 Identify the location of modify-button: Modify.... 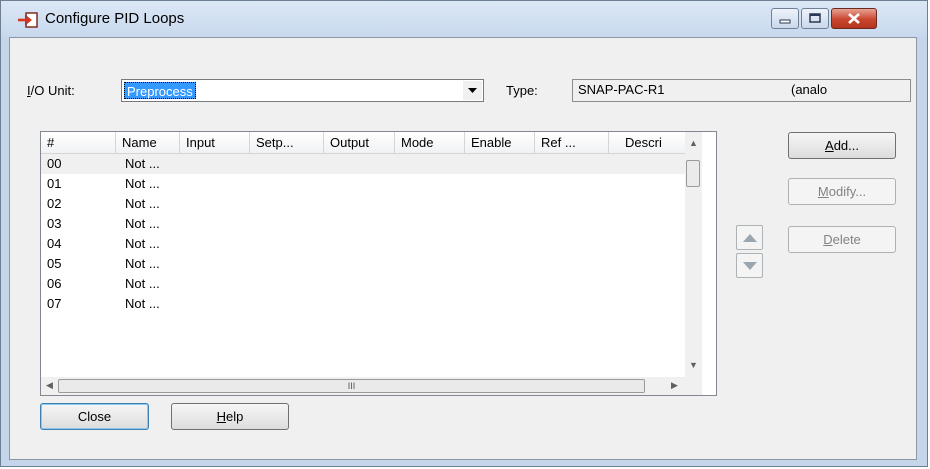
(842, 191).